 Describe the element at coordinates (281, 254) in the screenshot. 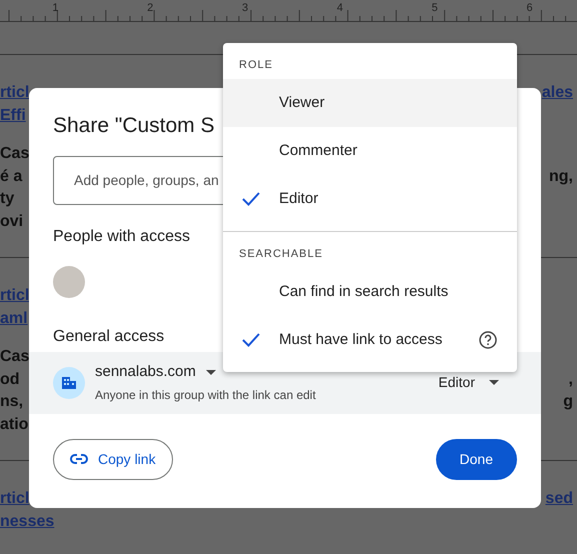

I see `menu-section-heading: SEARCHABLE` at that location.